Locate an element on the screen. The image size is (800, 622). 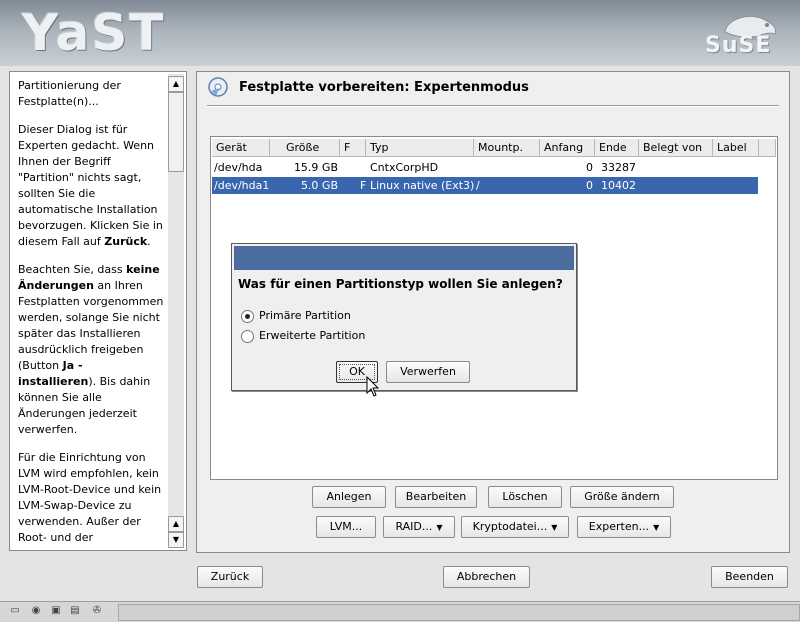
taskbar: ▭ ◉ ▣ ▤ ✇ is located at coordinates (400, 611).